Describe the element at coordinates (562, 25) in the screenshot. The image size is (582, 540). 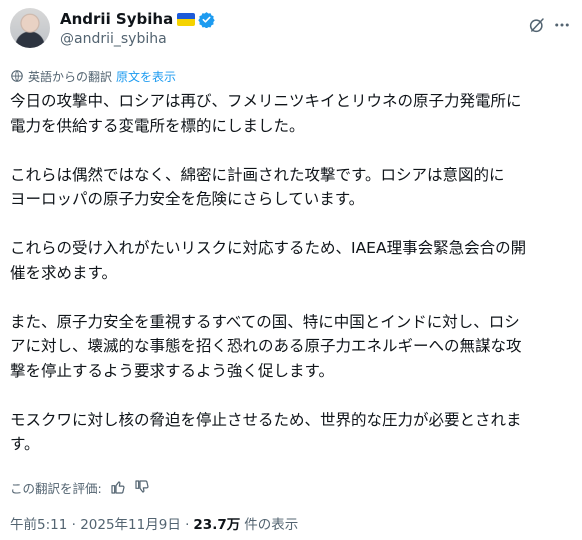
I see `more-icon` at that location.